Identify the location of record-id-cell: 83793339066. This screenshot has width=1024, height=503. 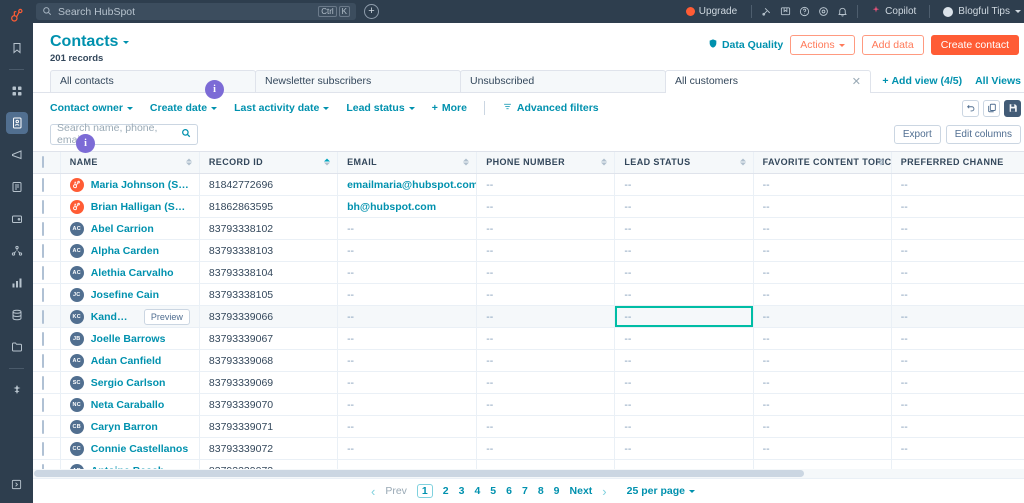
(269, 317).